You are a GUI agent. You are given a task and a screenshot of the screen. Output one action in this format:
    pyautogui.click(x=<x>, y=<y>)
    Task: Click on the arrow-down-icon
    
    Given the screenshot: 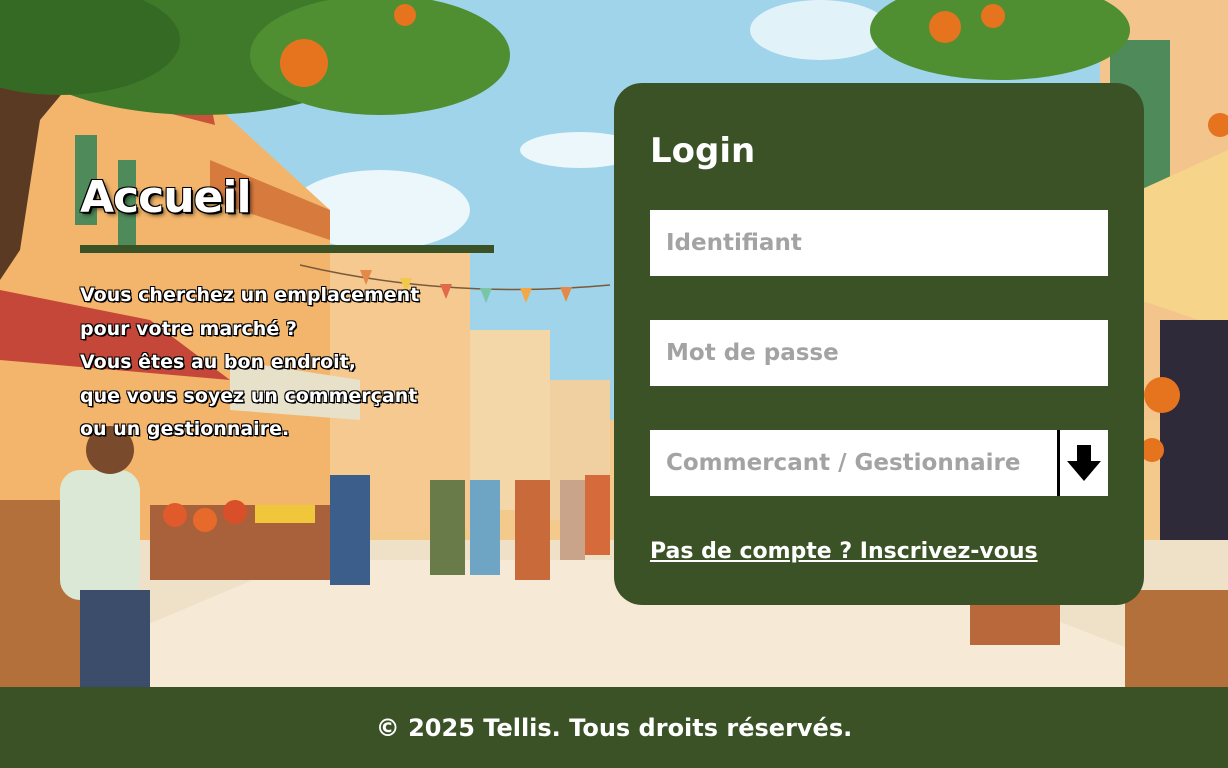 What is the action you would take?
    pyautogui.click(x=1084, y=463)
    